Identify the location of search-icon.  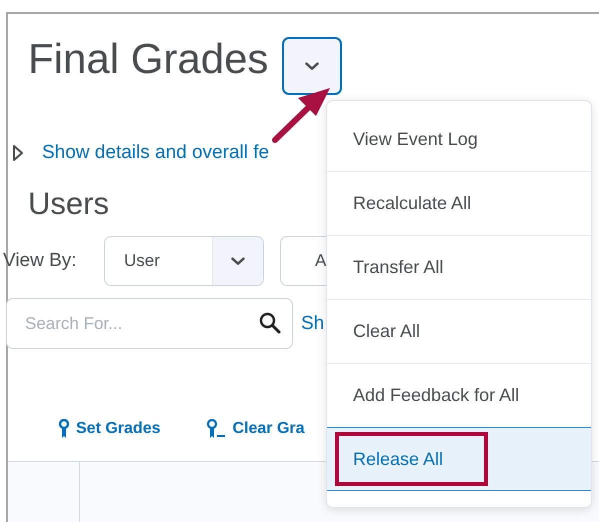
(270, 323).